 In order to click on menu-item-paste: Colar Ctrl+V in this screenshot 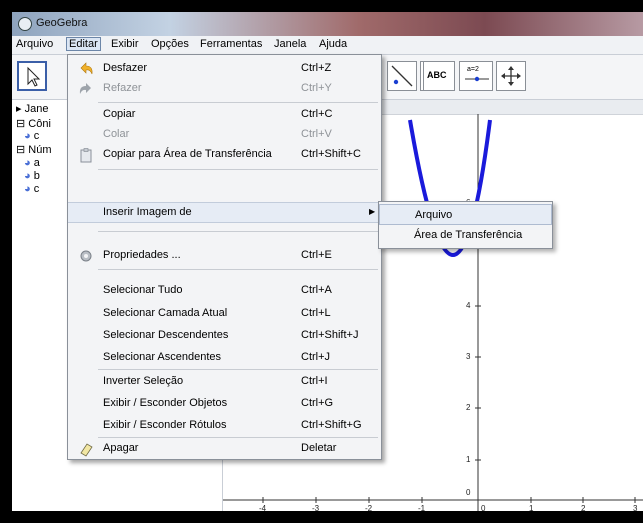, I will do `click(224, 135)`.